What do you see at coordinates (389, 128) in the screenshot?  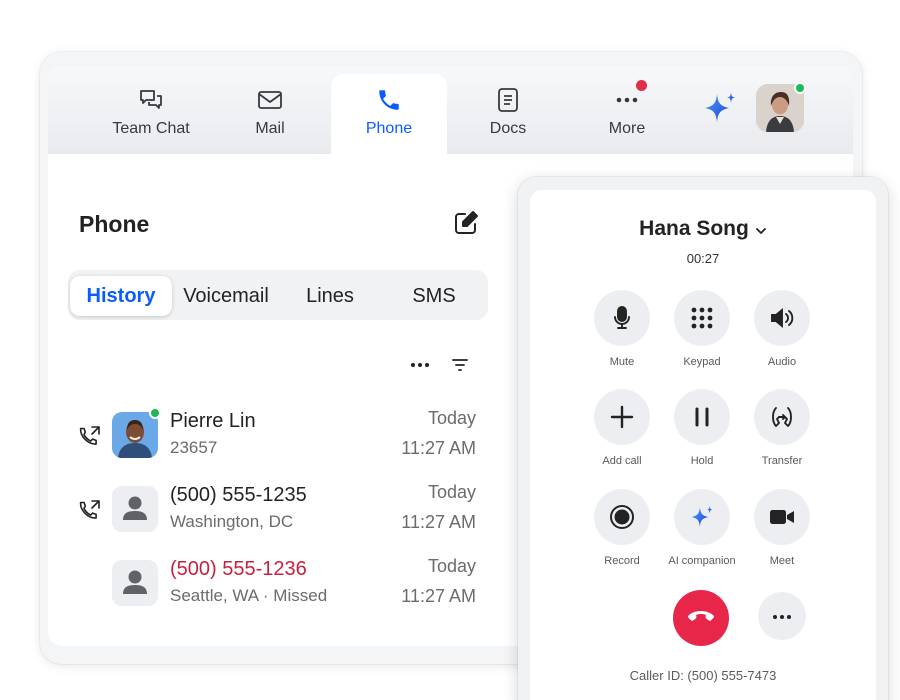 I see `tab-label: Phone` at bounding box center [389, 128].